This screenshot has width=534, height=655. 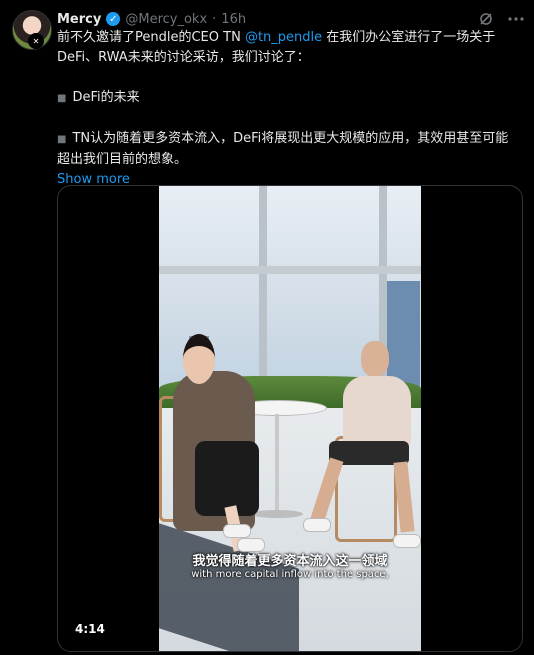 What do you see at coordinates (36, 41) in the screenshot?
I see `avatar-badge-icon: ✕` at bounding box center [36, 41].